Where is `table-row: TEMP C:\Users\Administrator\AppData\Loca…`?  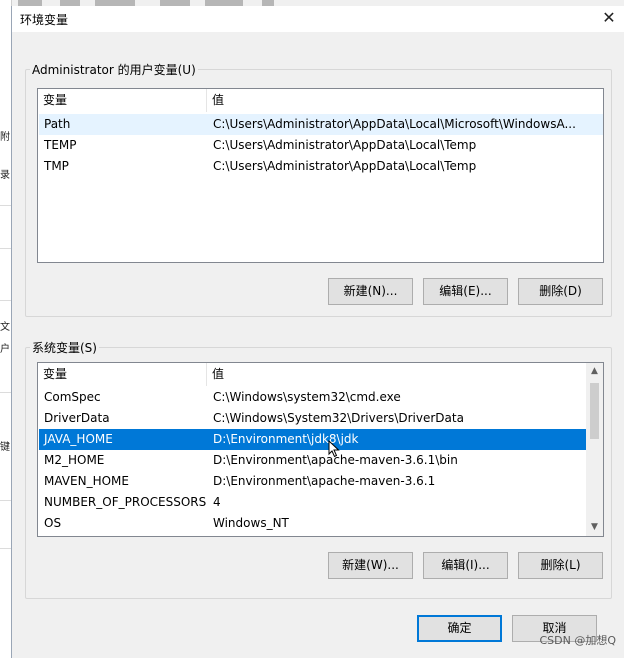 table-row: TEMP C:\Users\Administrator\AppData\Loca… is located at coordinates (321, 145).